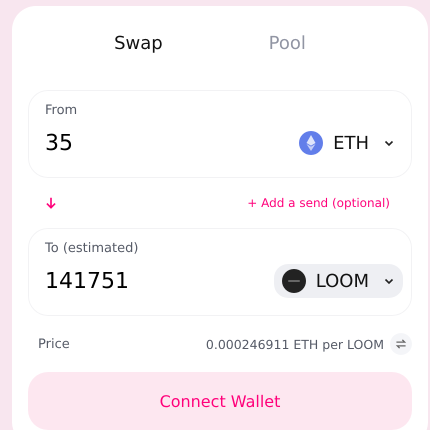 This screenshot has height=430, width=430. Describe the element at coordinates (311, 143) in the screenshot. I see `ethereum-icon` at that location.